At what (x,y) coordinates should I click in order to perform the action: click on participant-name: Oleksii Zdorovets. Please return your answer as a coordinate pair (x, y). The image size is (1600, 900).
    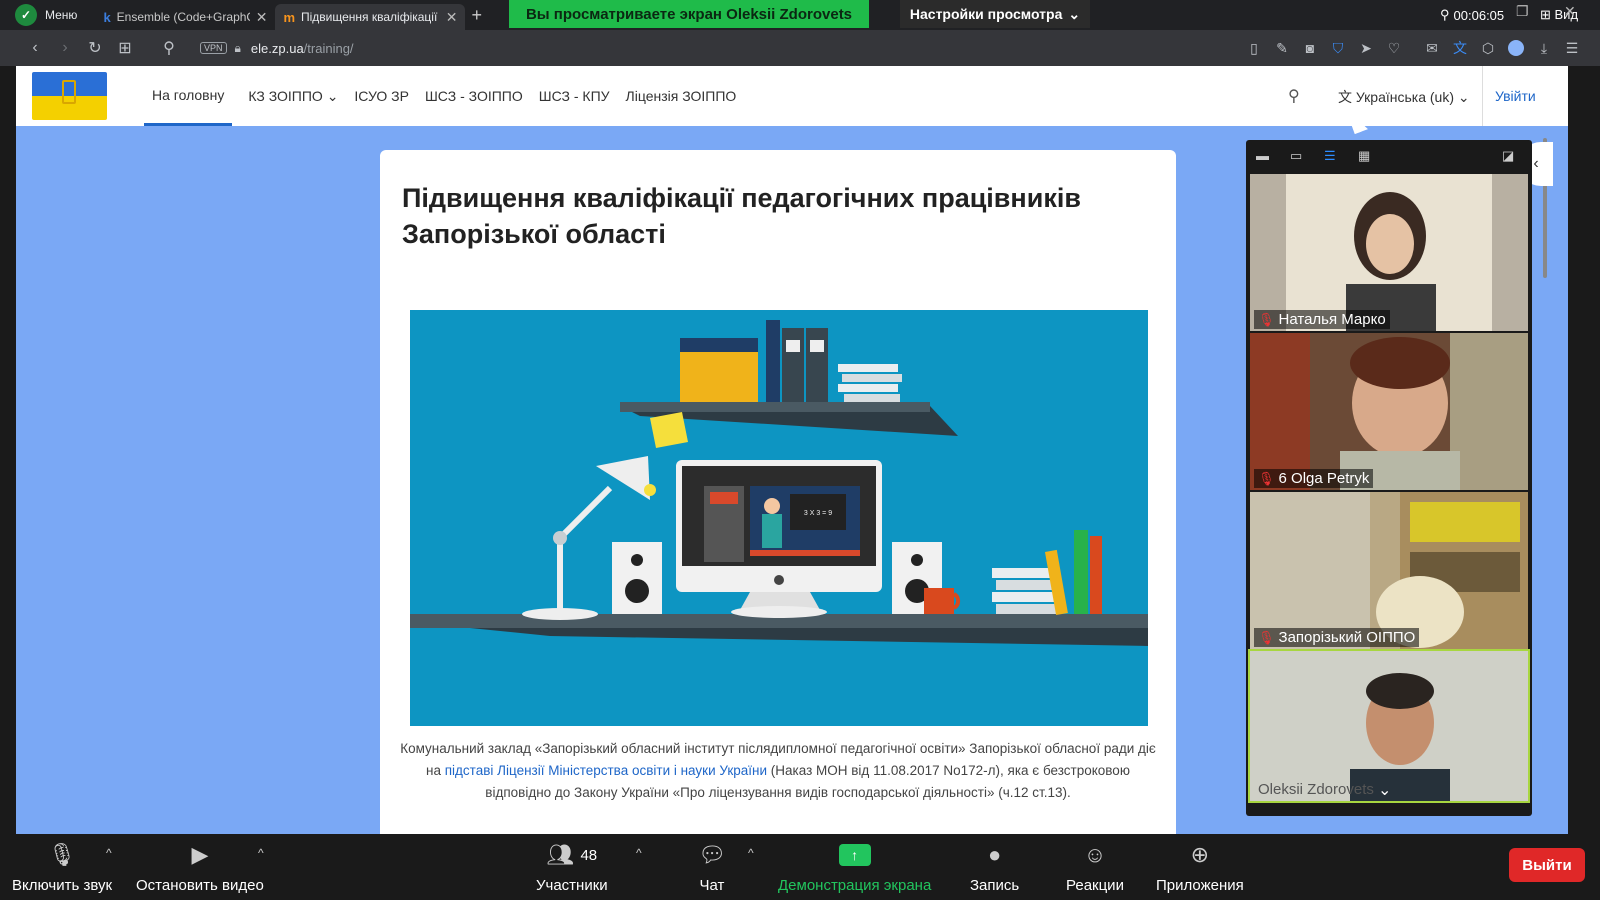
    Looking at the image, I should click on (1316, 789).